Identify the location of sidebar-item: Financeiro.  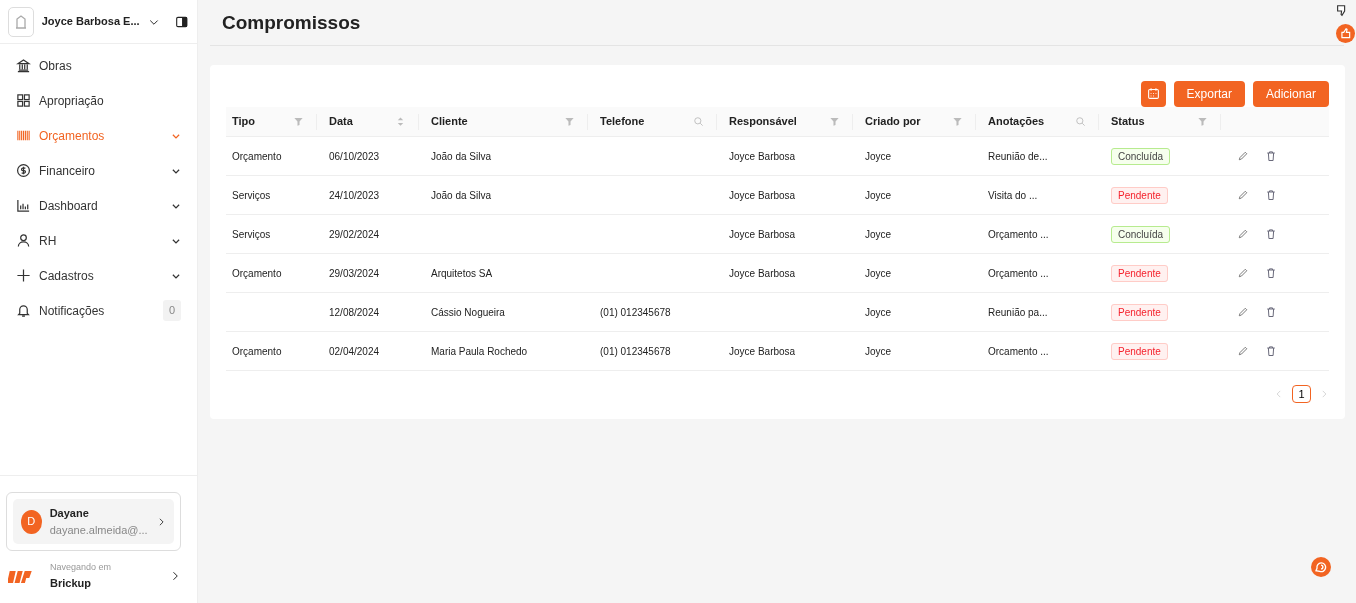
(98, 170).